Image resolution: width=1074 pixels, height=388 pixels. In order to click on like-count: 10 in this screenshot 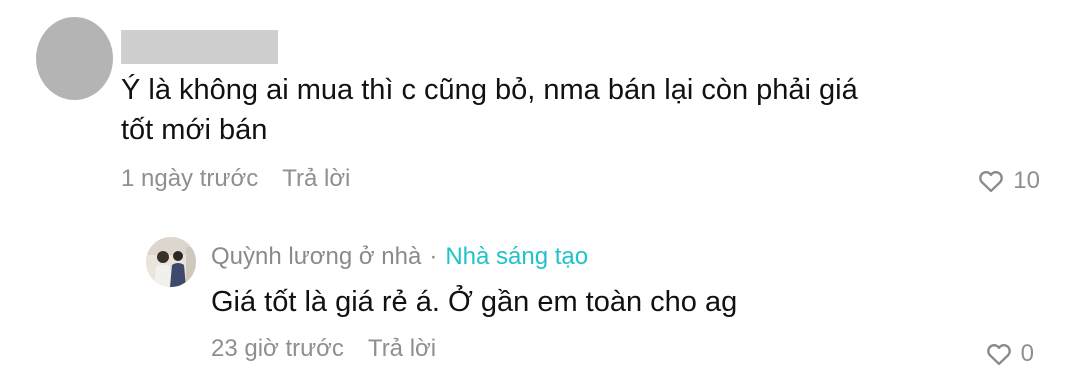, I will do `click(1026, 180)`.